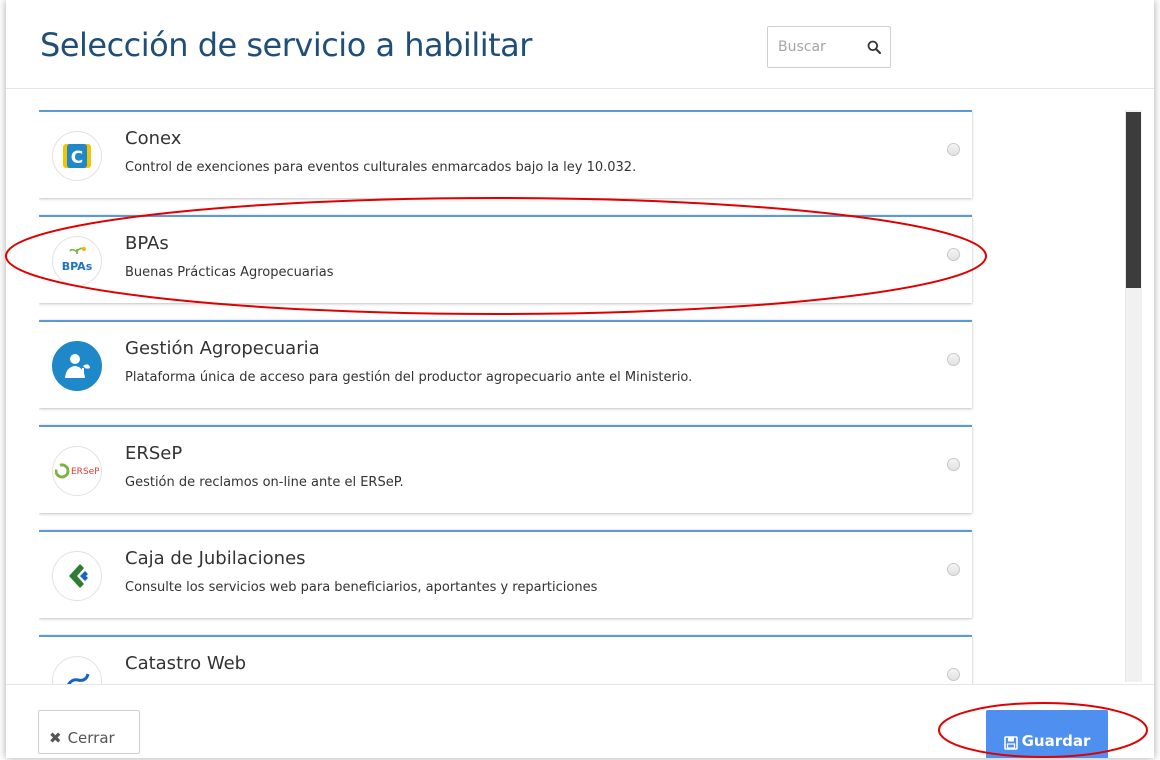  What do you see at coordinates (505, 259) in the screenshot?
I see `service-card-bpas: BPAs BPAs Buenas Prácticas Agropecuarias` at bounding box center [505, 259].